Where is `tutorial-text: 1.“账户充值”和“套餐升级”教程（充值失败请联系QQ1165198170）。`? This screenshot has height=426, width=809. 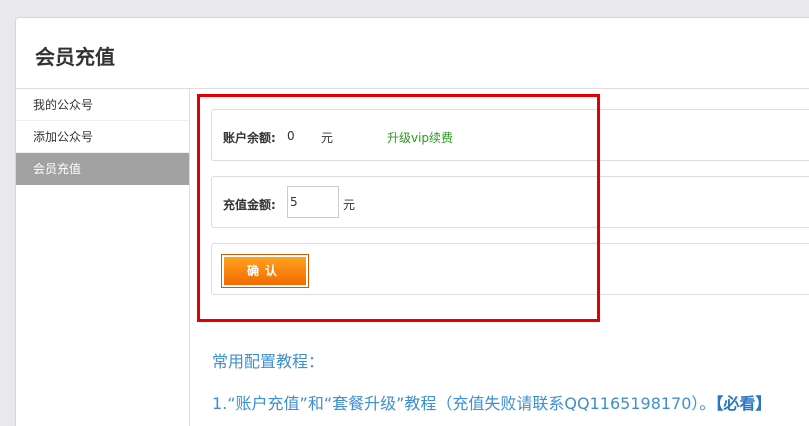 tutorial-text: 1.“账户充值”和“套餐升级”教程（充值失败请联系QQ1165198170）。 is located at coordinates (464, 403).